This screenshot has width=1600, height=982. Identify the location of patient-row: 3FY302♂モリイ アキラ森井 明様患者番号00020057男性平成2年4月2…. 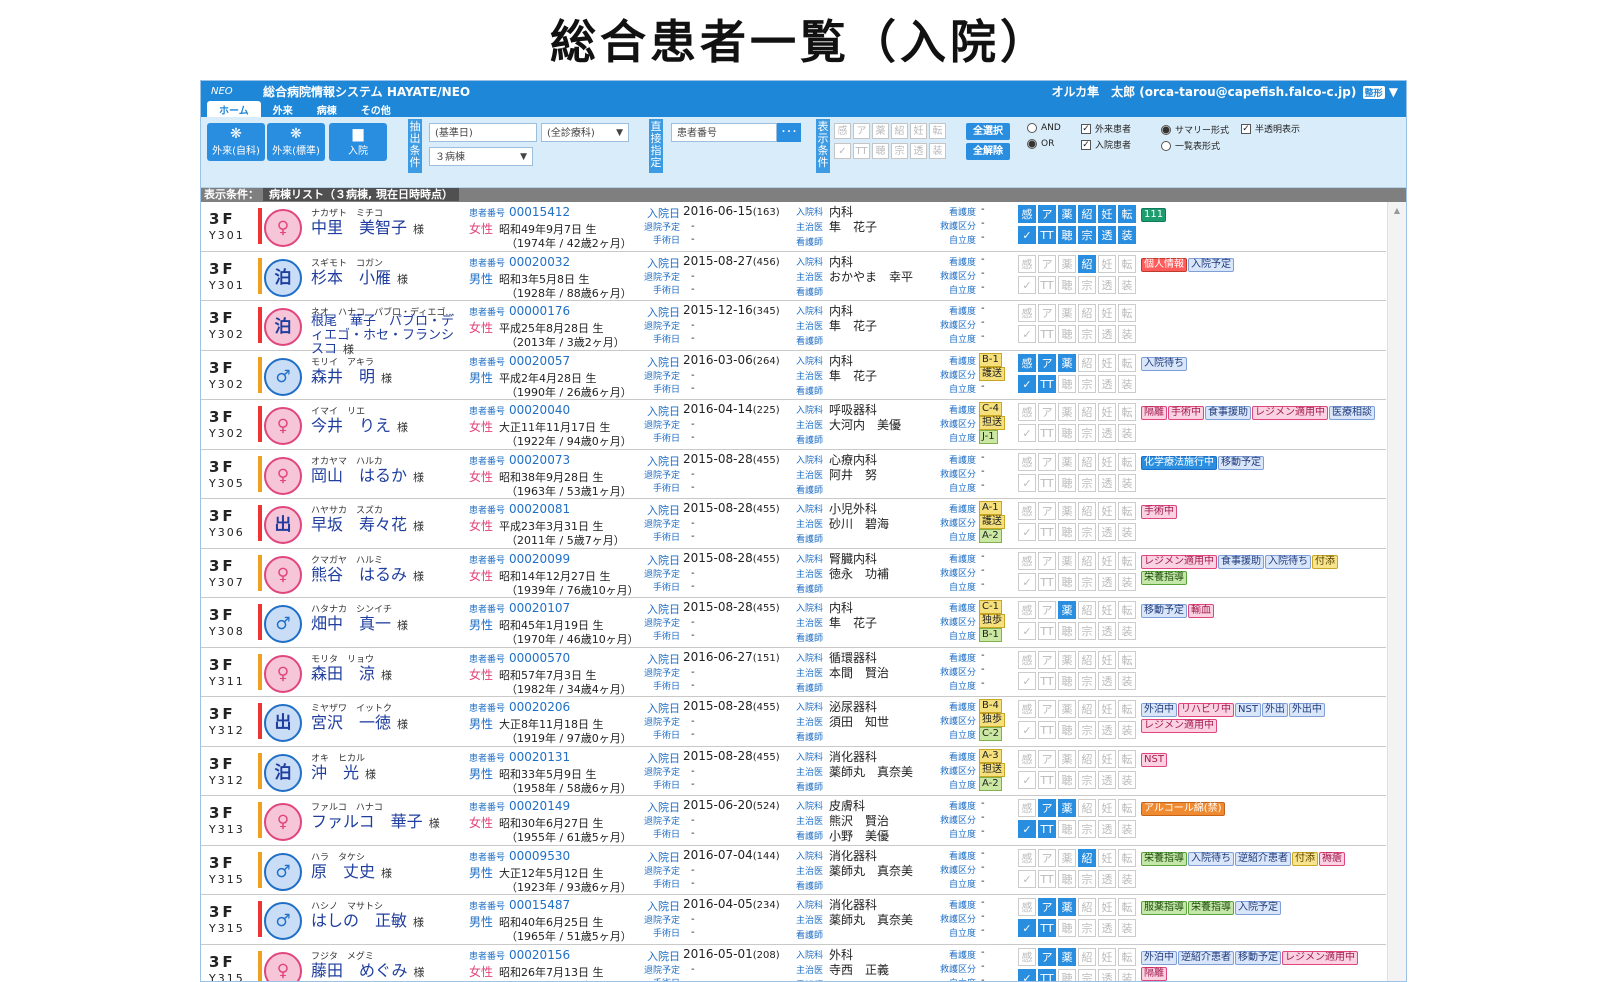
(793, 376).